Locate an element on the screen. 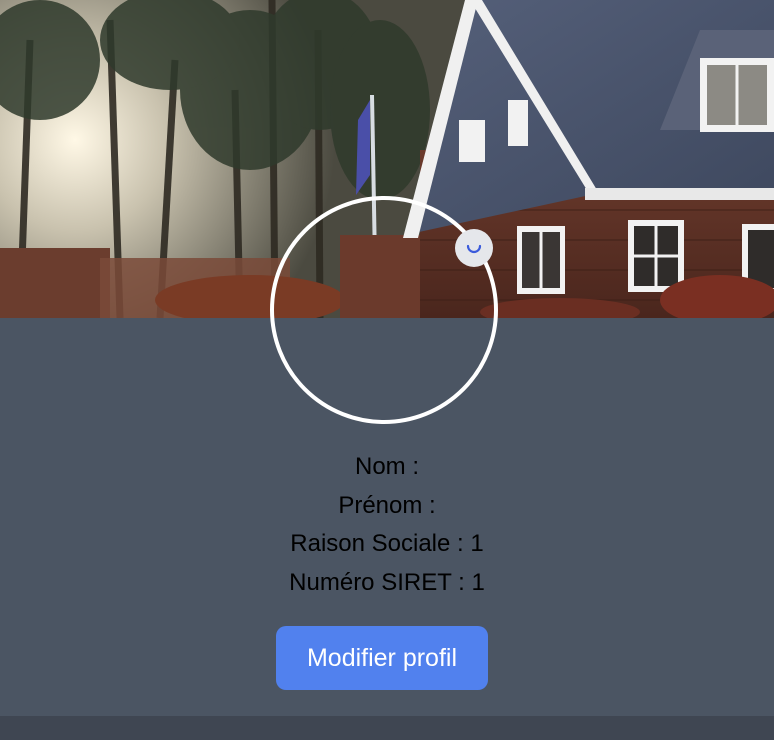  field-label: Nom : is located at coordinates (386, 466).